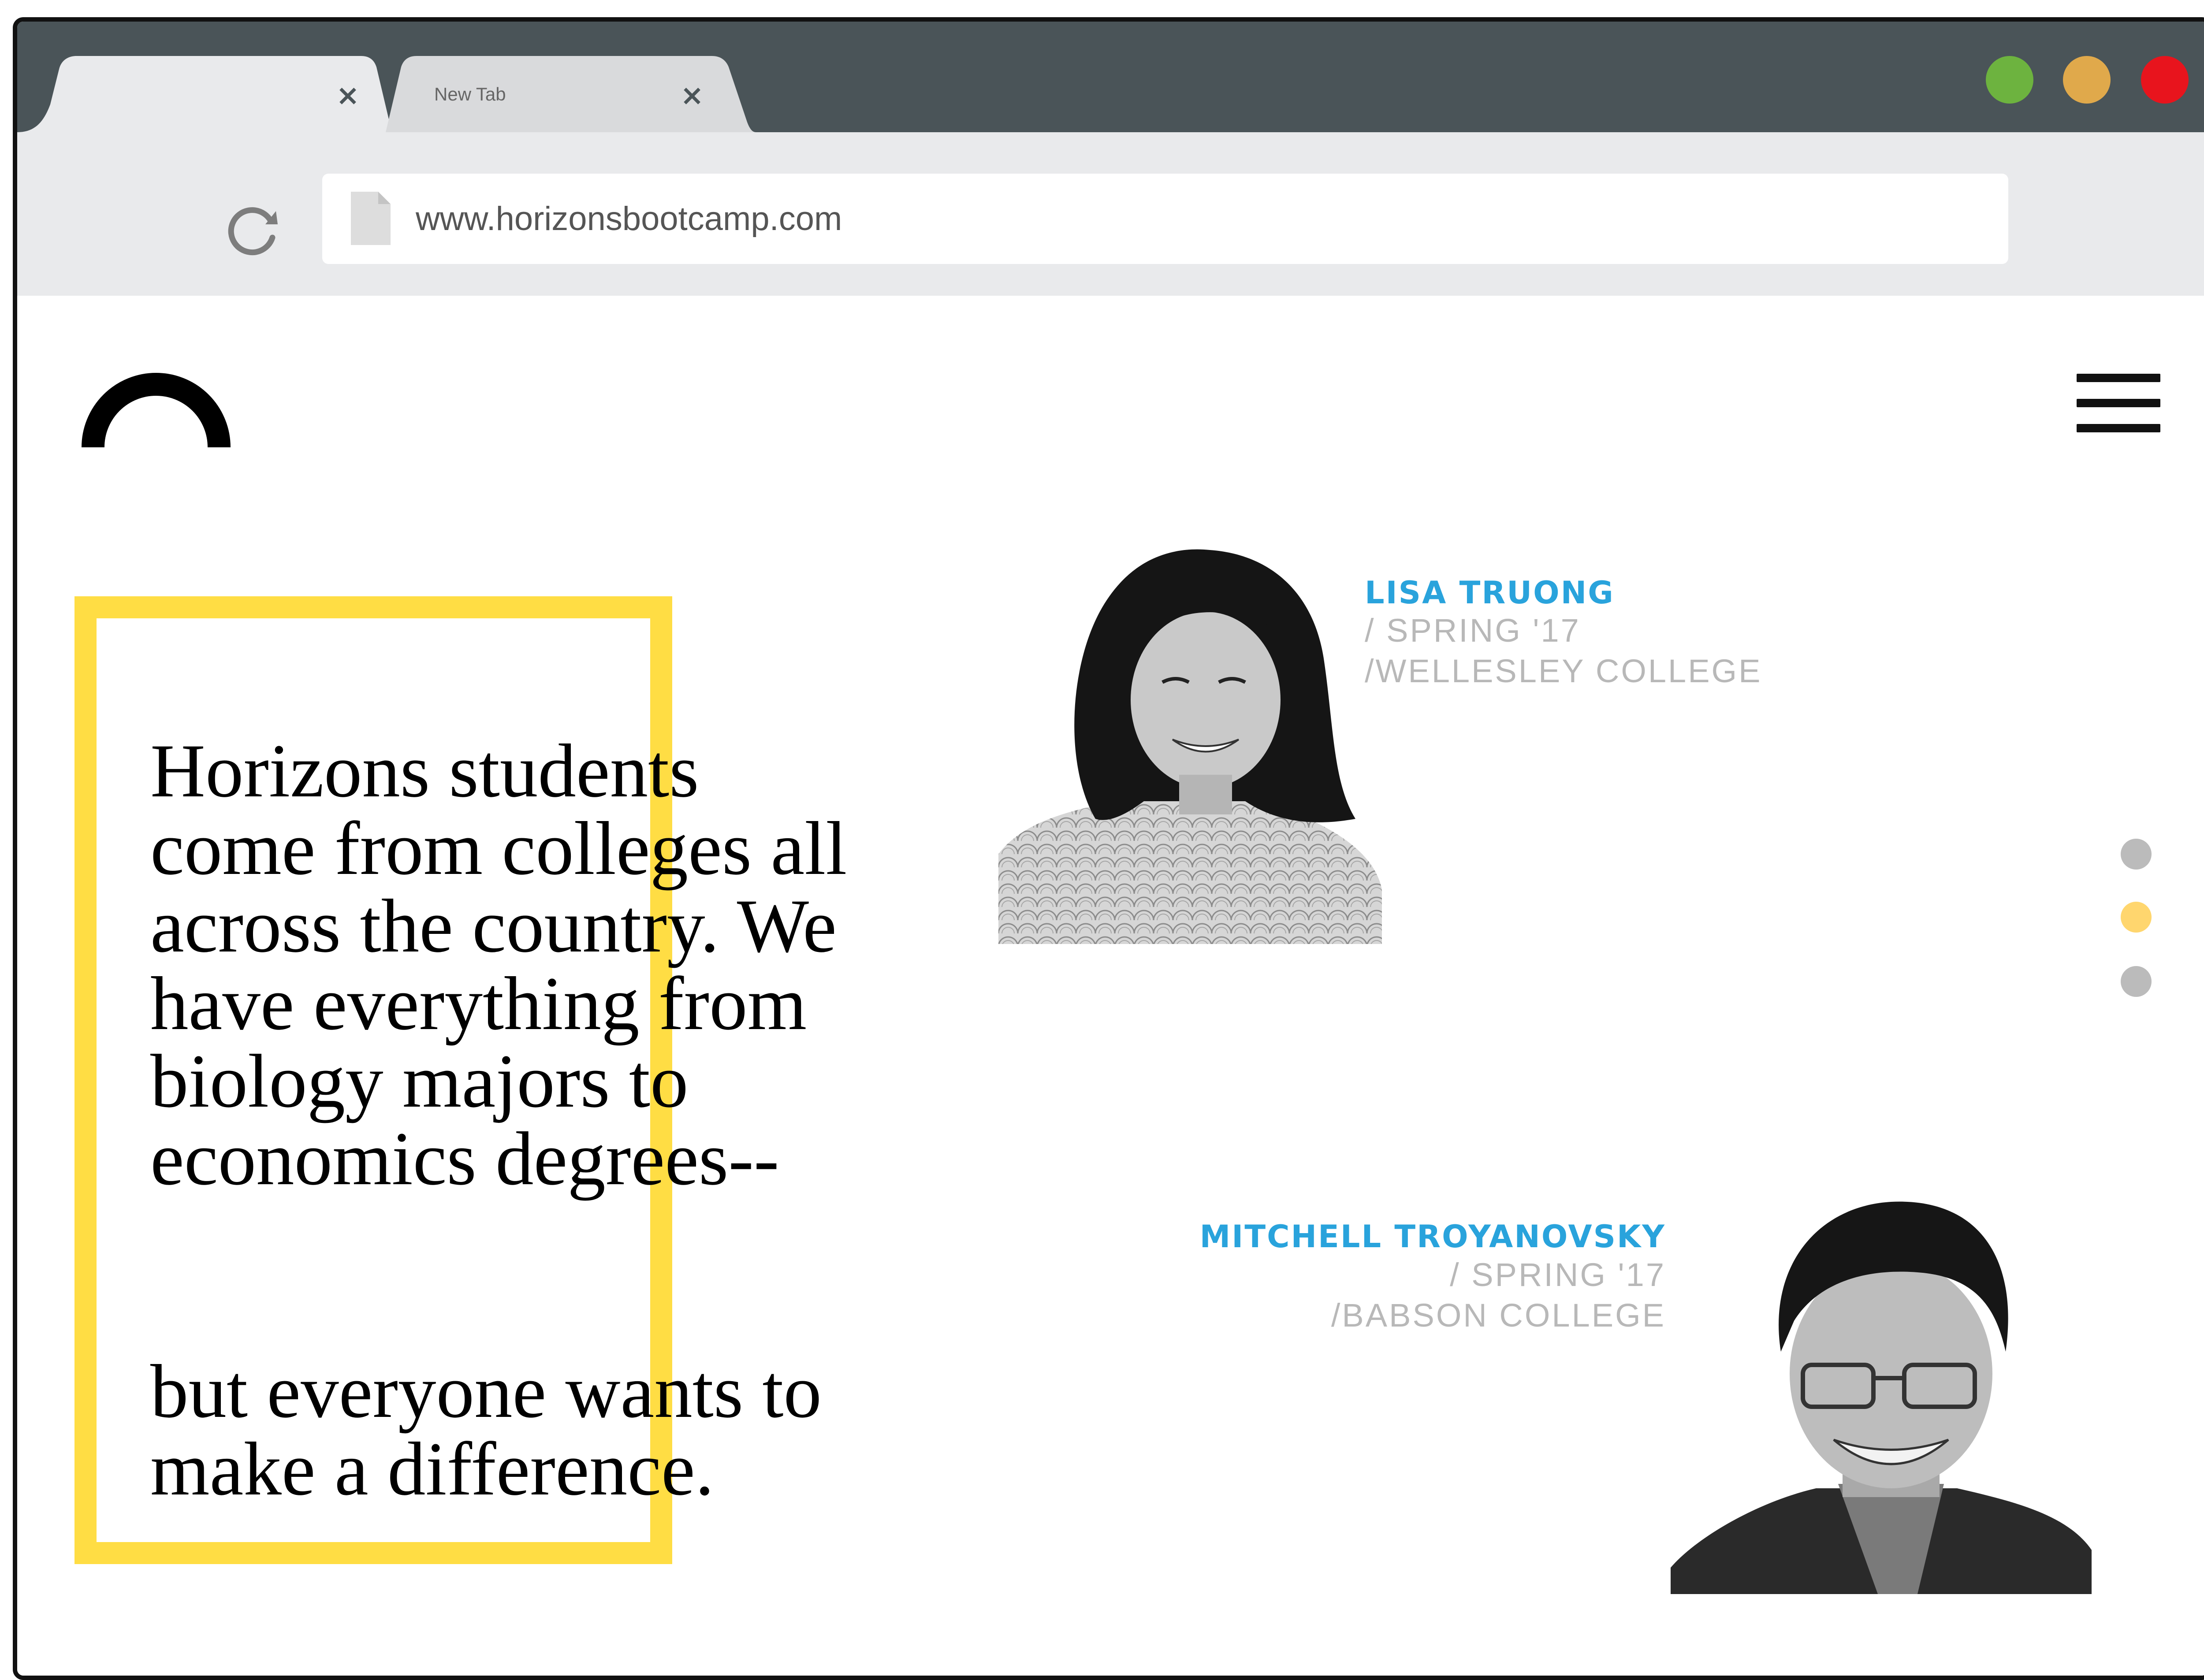 This screenshot has height=1680, width=2204. What do you see at coordinates (204, 94) in the screenshot?
I see `tab-active: ×` at bounding box center [204, 94].